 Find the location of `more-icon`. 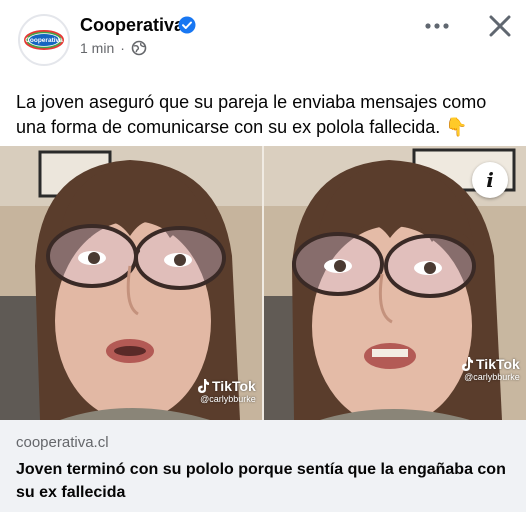

more-icon is located at coordinates (437, 26).